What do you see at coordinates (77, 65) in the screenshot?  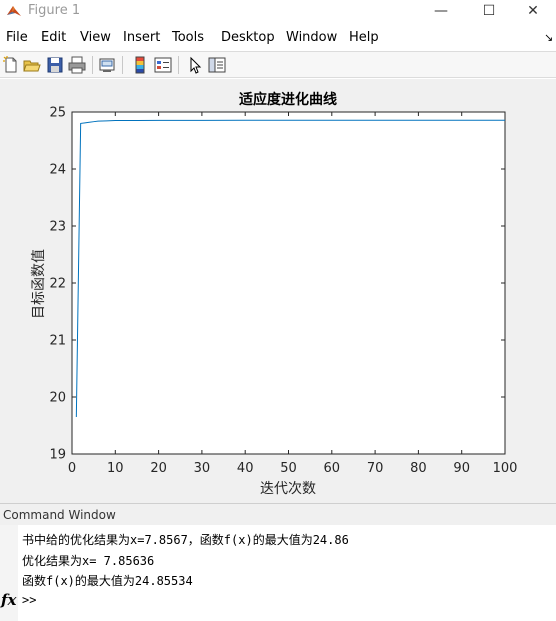 I see `print-icon` at bounding box center [77, 65].